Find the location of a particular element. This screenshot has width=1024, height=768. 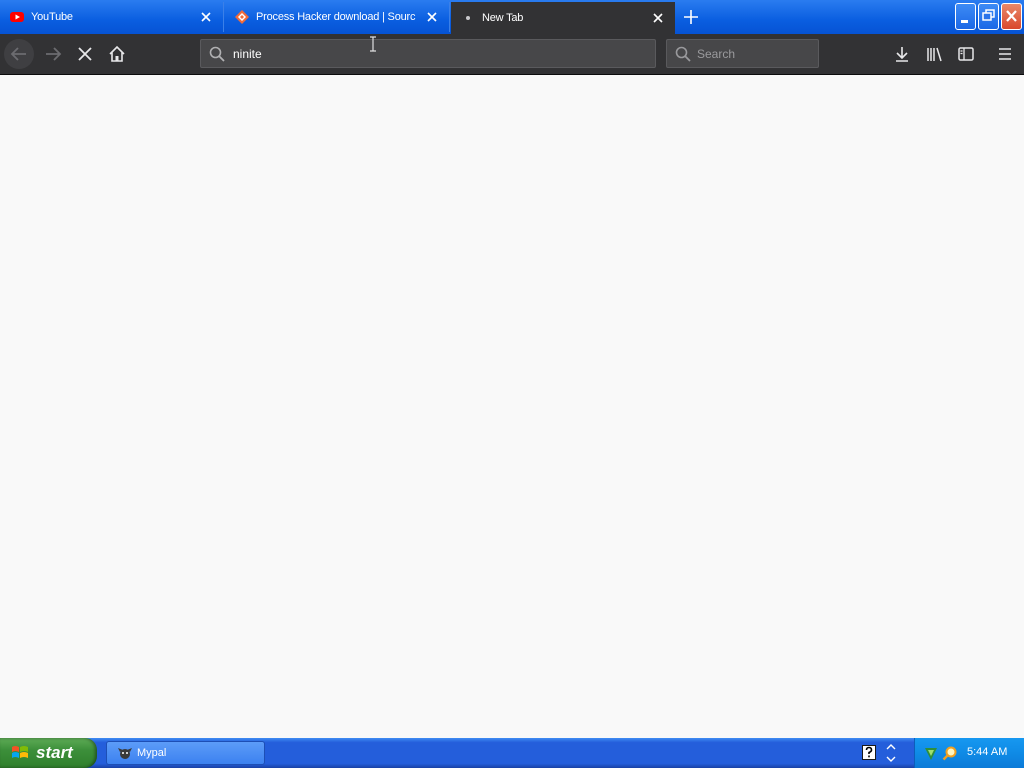

stop-x-icon is located at coordinates (85, 54).